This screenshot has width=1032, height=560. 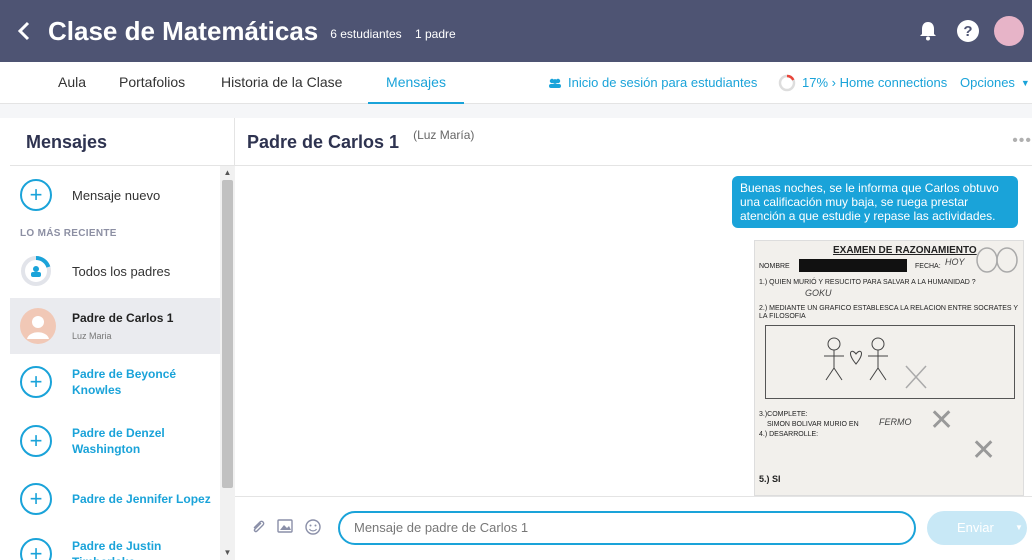 What do you see at coordinates (36, 271) in the screenshot?
I see `group-avatar-icon` at bounding box center [36, 271].